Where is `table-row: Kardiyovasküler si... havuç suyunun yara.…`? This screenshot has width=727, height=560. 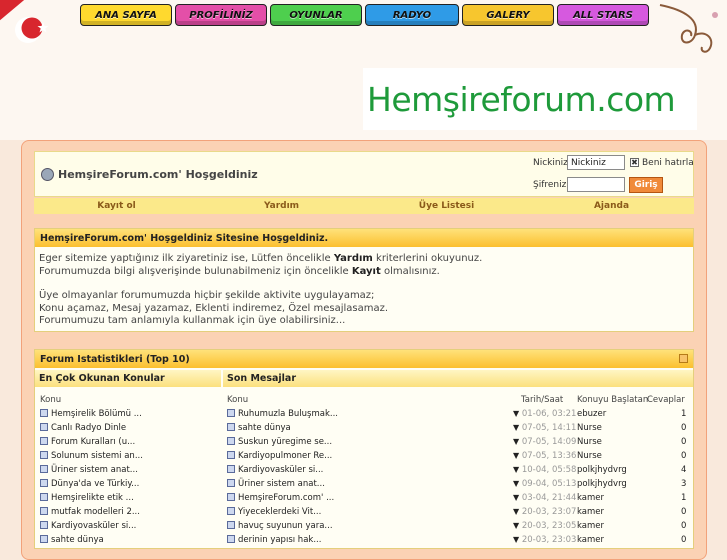
table-row: Kardiyovasküler si... havuç suyunun yara.… is located at coordinates (364, 527).